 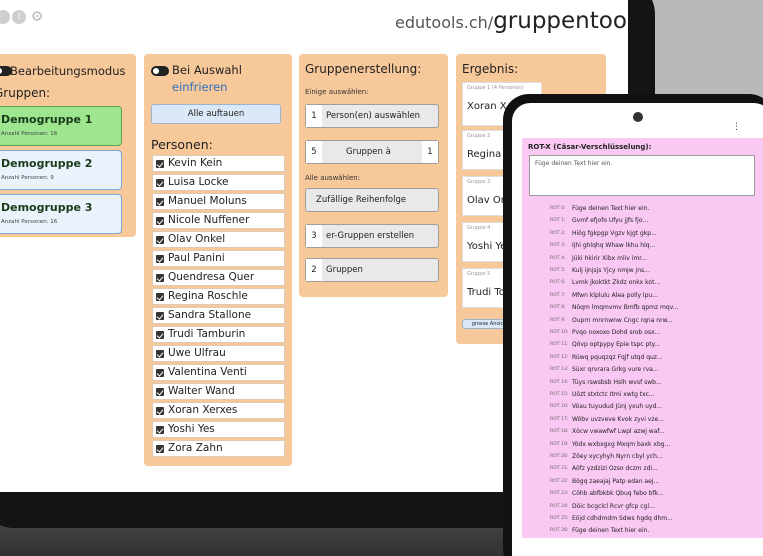 What do you see at coordinates (559, 382) in the screenshot?
I see `rot-key: ROT 14:` at bounding box center [559, 382].